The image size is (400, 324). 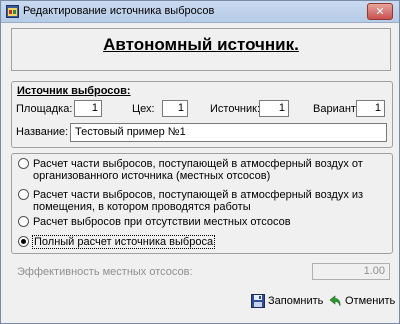 I want to click on header-panel: Автономный источник., so click(x=201, y=49).